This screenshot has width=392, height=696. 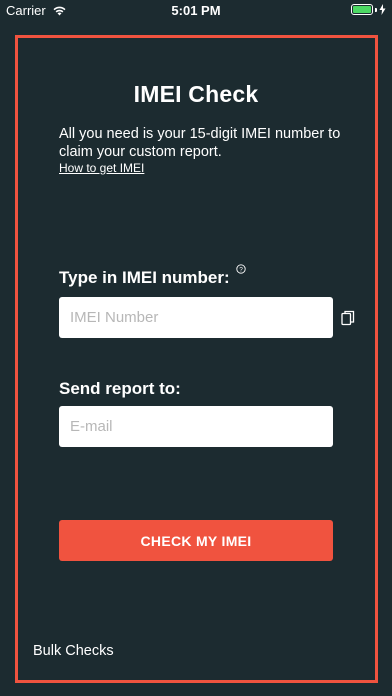 I want to click on info-icon: ?, so click(x=241, y=269).